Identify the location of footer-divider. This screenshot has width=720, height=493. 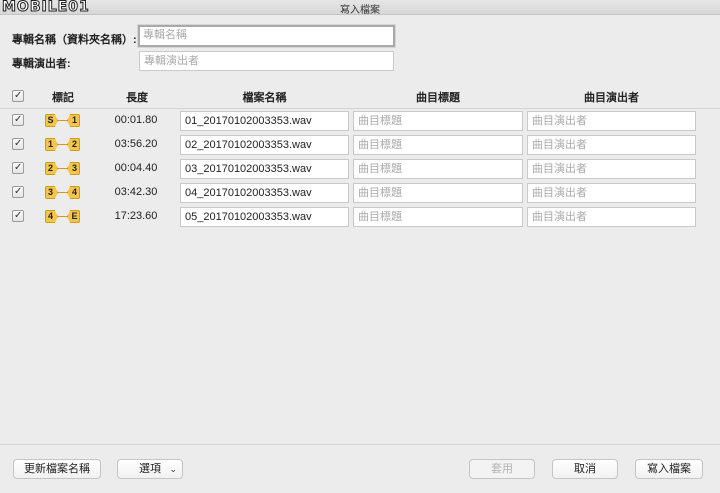
(360, 444).